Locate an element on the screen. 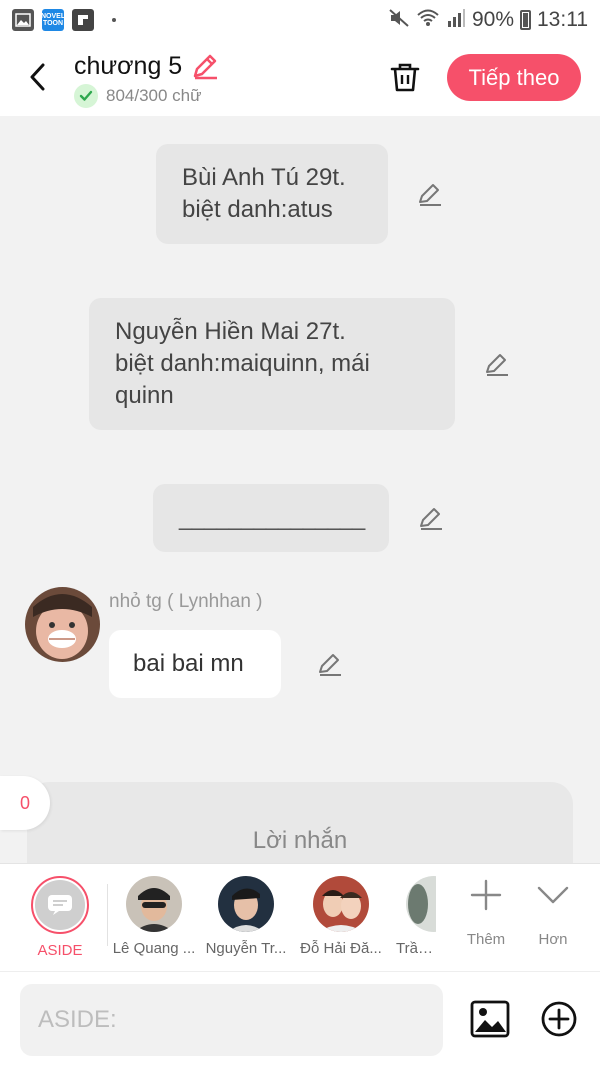  battery-icon is located at coordinates (525, 20).